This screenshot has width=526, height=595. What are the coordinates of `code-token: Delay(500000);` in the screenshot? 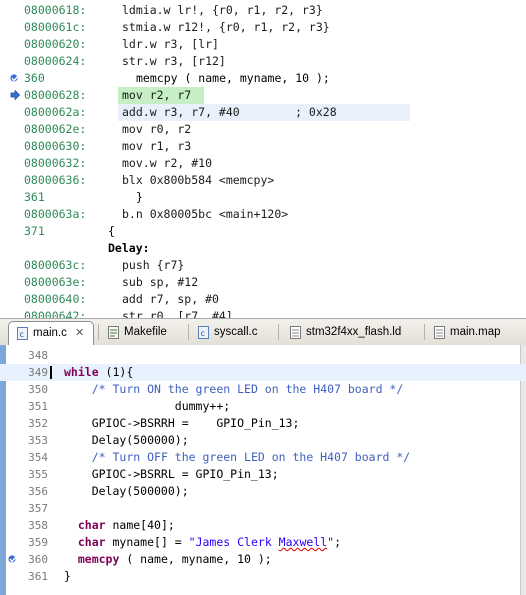 It's located at (126, 440).